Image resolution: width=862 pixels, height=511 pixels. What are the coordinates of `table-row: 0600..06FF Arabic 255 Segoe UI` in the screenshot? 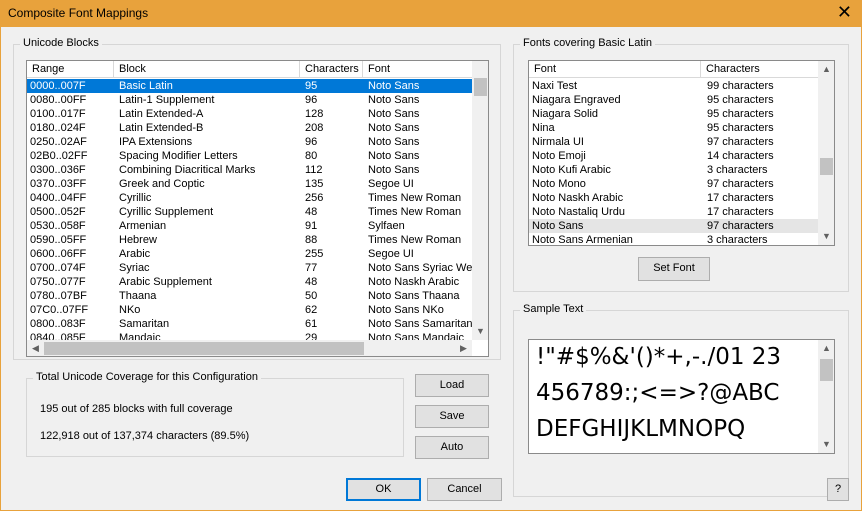 It's located at (249, 254).